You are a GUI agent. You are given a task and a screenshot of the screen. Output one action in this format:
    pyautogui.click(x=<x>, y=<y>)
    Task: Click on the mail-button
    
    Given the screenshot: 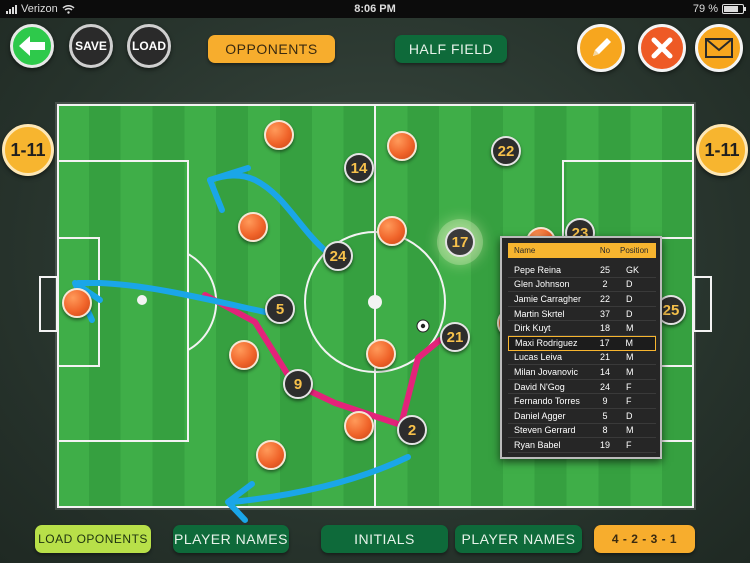 What is the action you would take?
    pyautogui.click(x=719, y=48)
    